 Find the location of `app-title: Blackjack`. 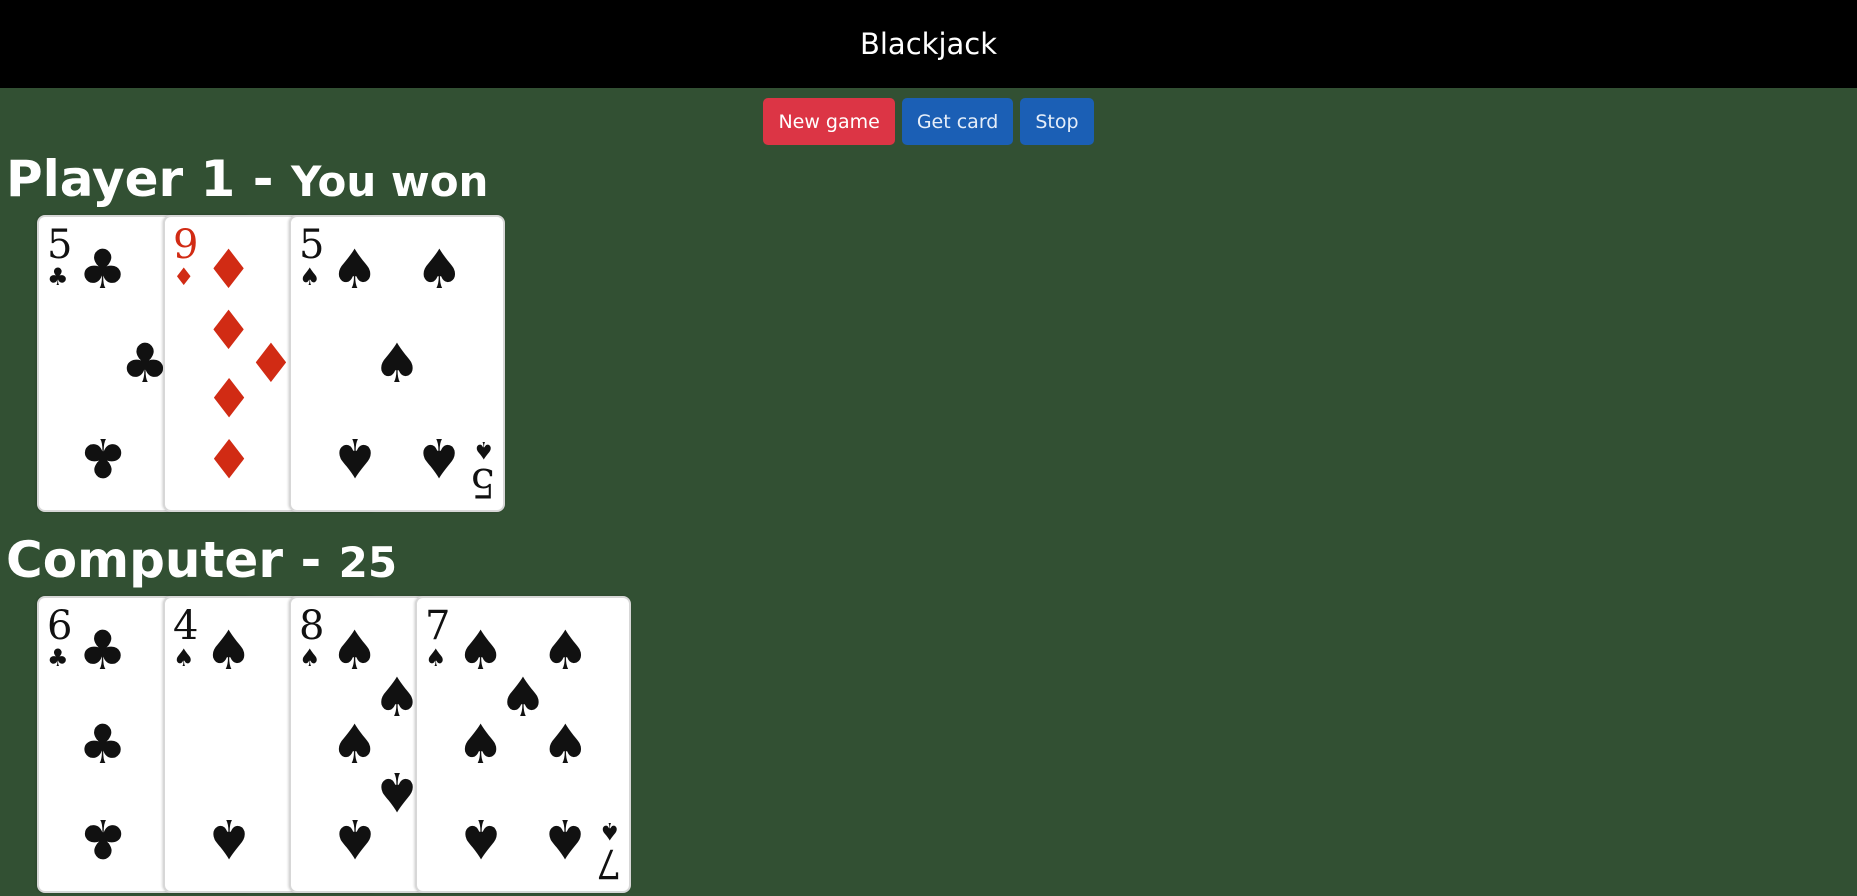

app-title: Blackjack is located at coordinates (928, 44).